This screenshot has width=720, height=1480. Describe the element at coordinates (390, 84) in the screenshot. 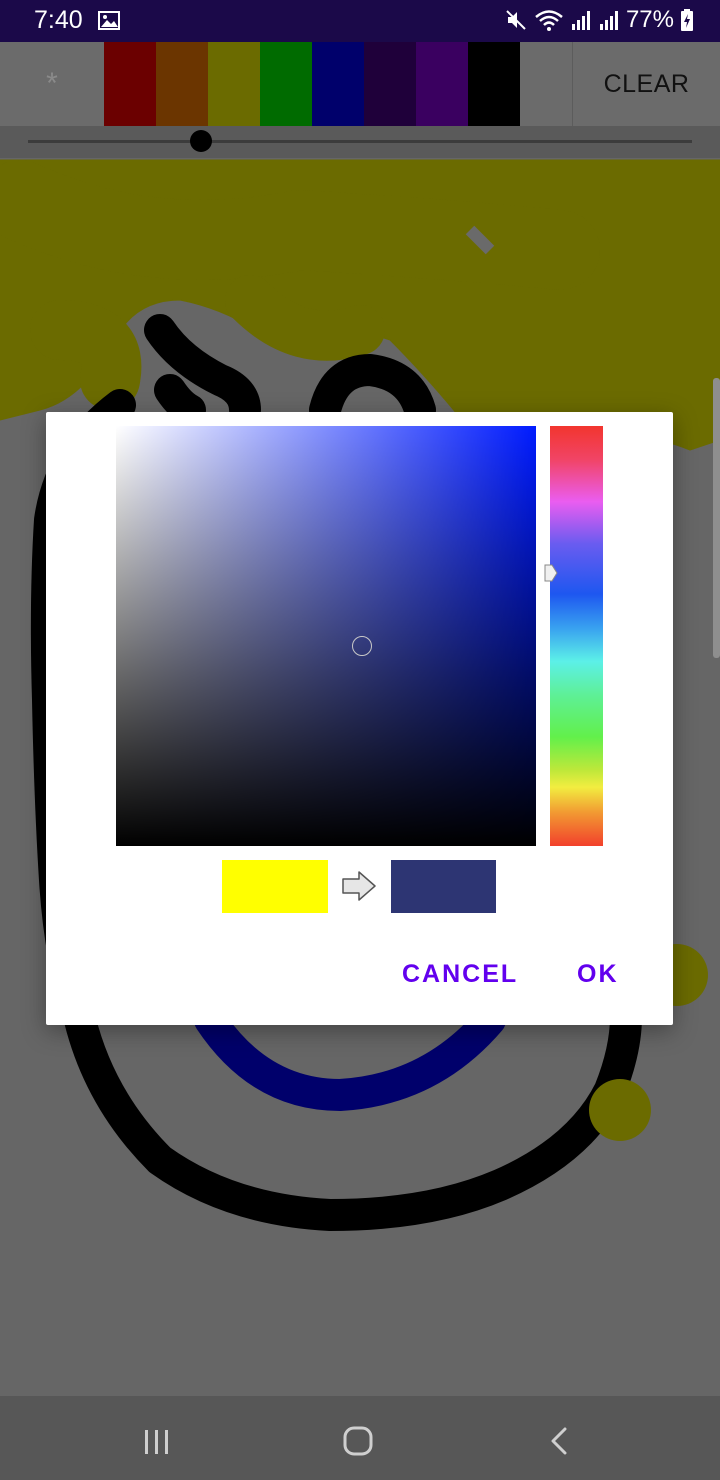

I see `color-swatch-dark-purple` at that location.